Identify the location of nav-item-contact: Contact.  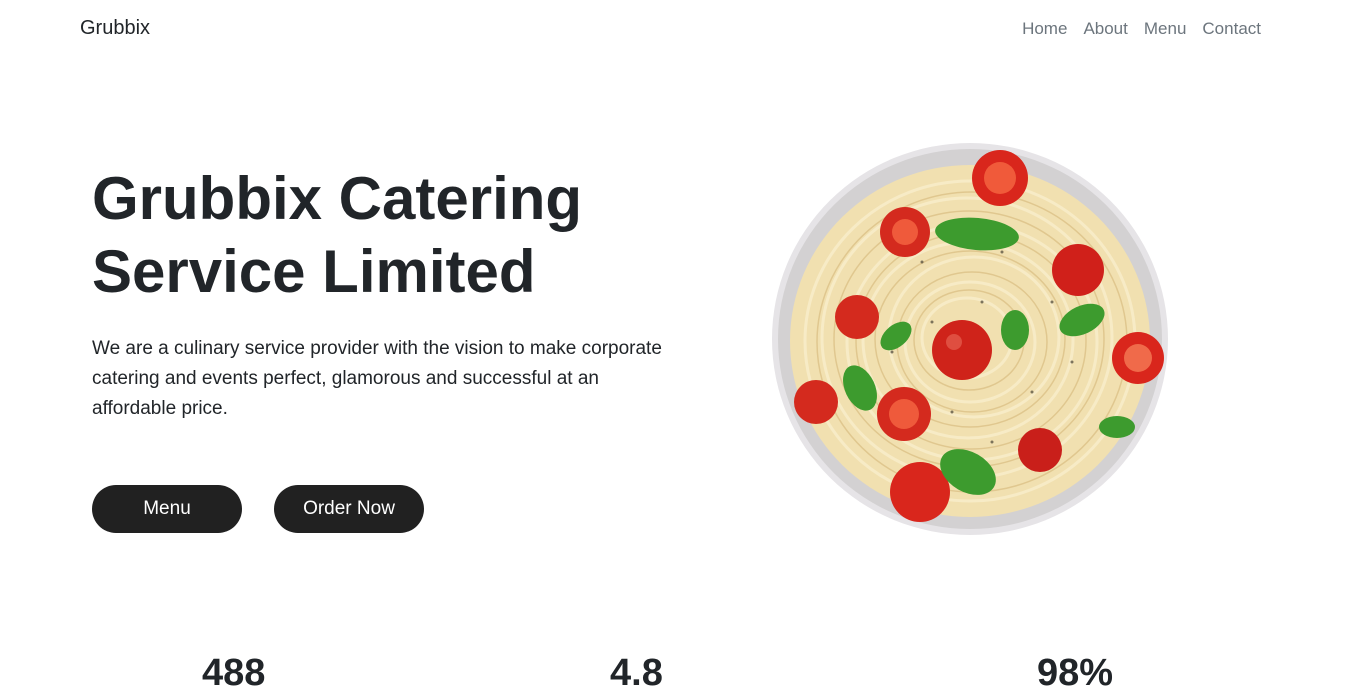
(1231, 29).